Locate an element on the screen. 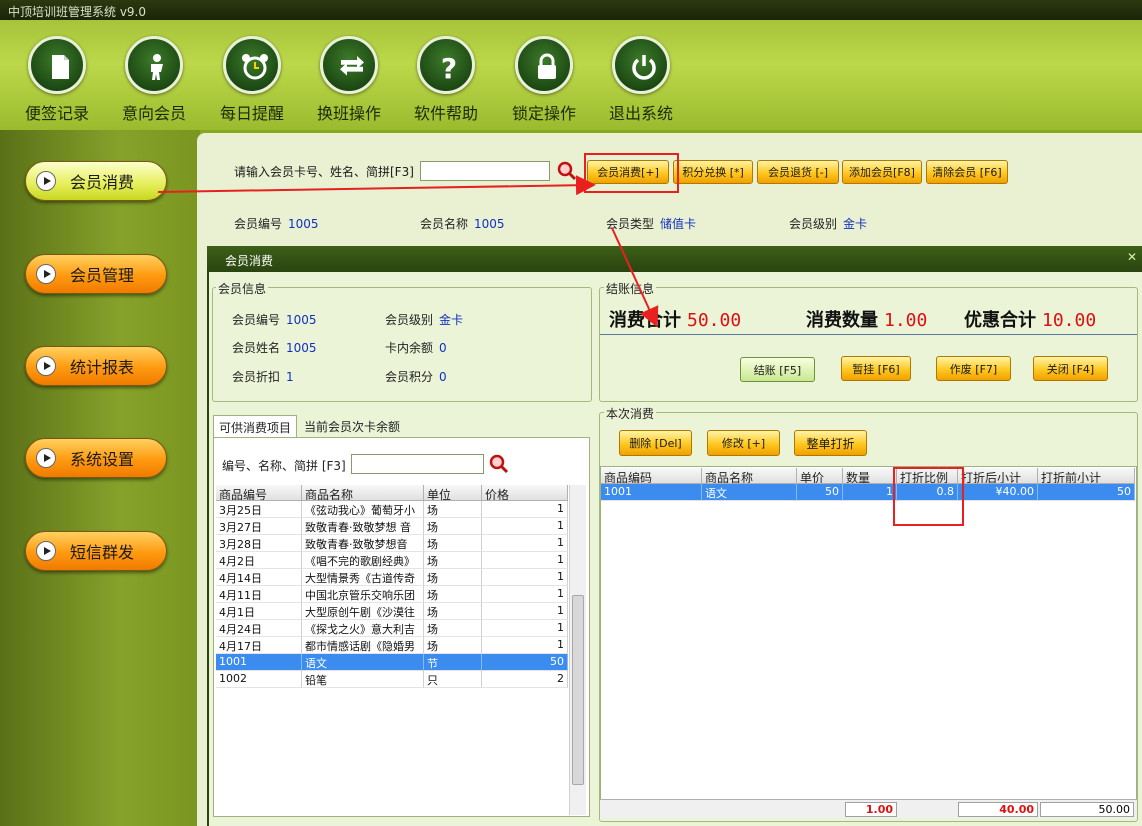  sidebar: 会员消费 会员管理 统计报表 系统设置 短信群发 is located at coordinates (100, 478).